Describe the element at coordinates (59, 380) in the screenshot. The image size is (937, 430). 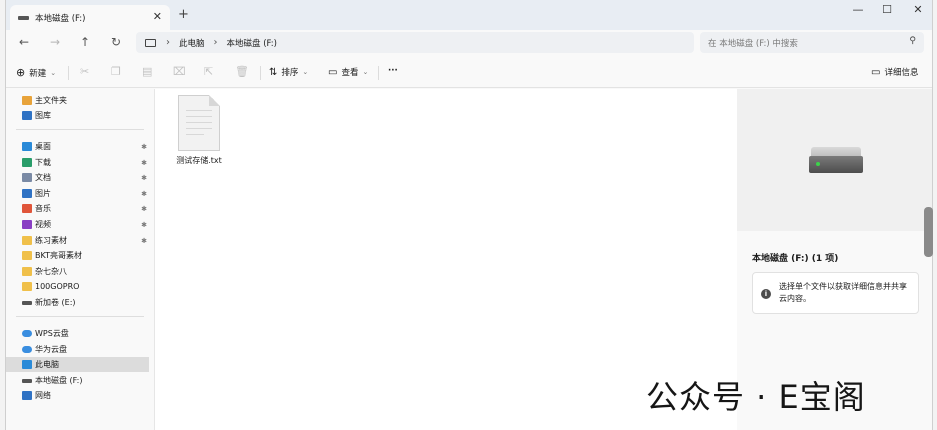
I see `sidebar-item-label: 本地磁盘 (F:)` at that location.